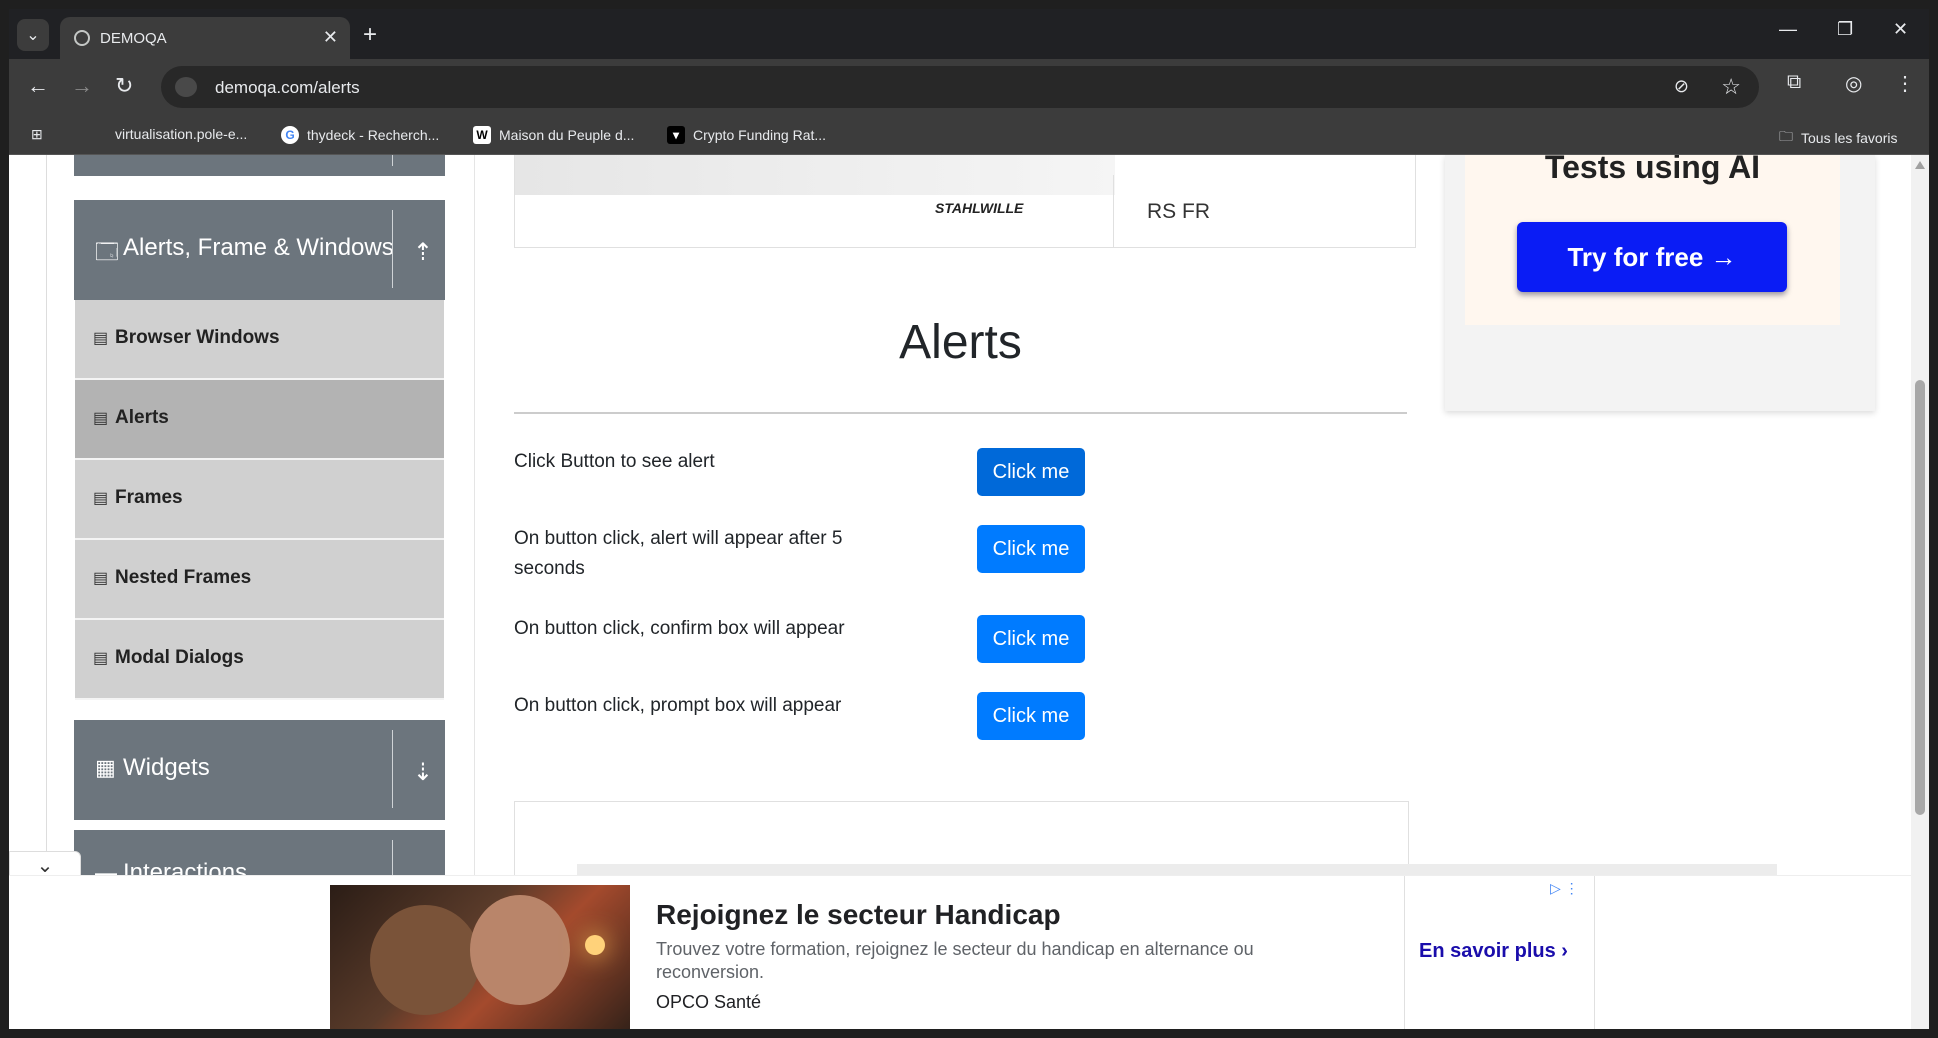  I want to click on browser-tab: DEMOQA ✕, so click(205, 38).